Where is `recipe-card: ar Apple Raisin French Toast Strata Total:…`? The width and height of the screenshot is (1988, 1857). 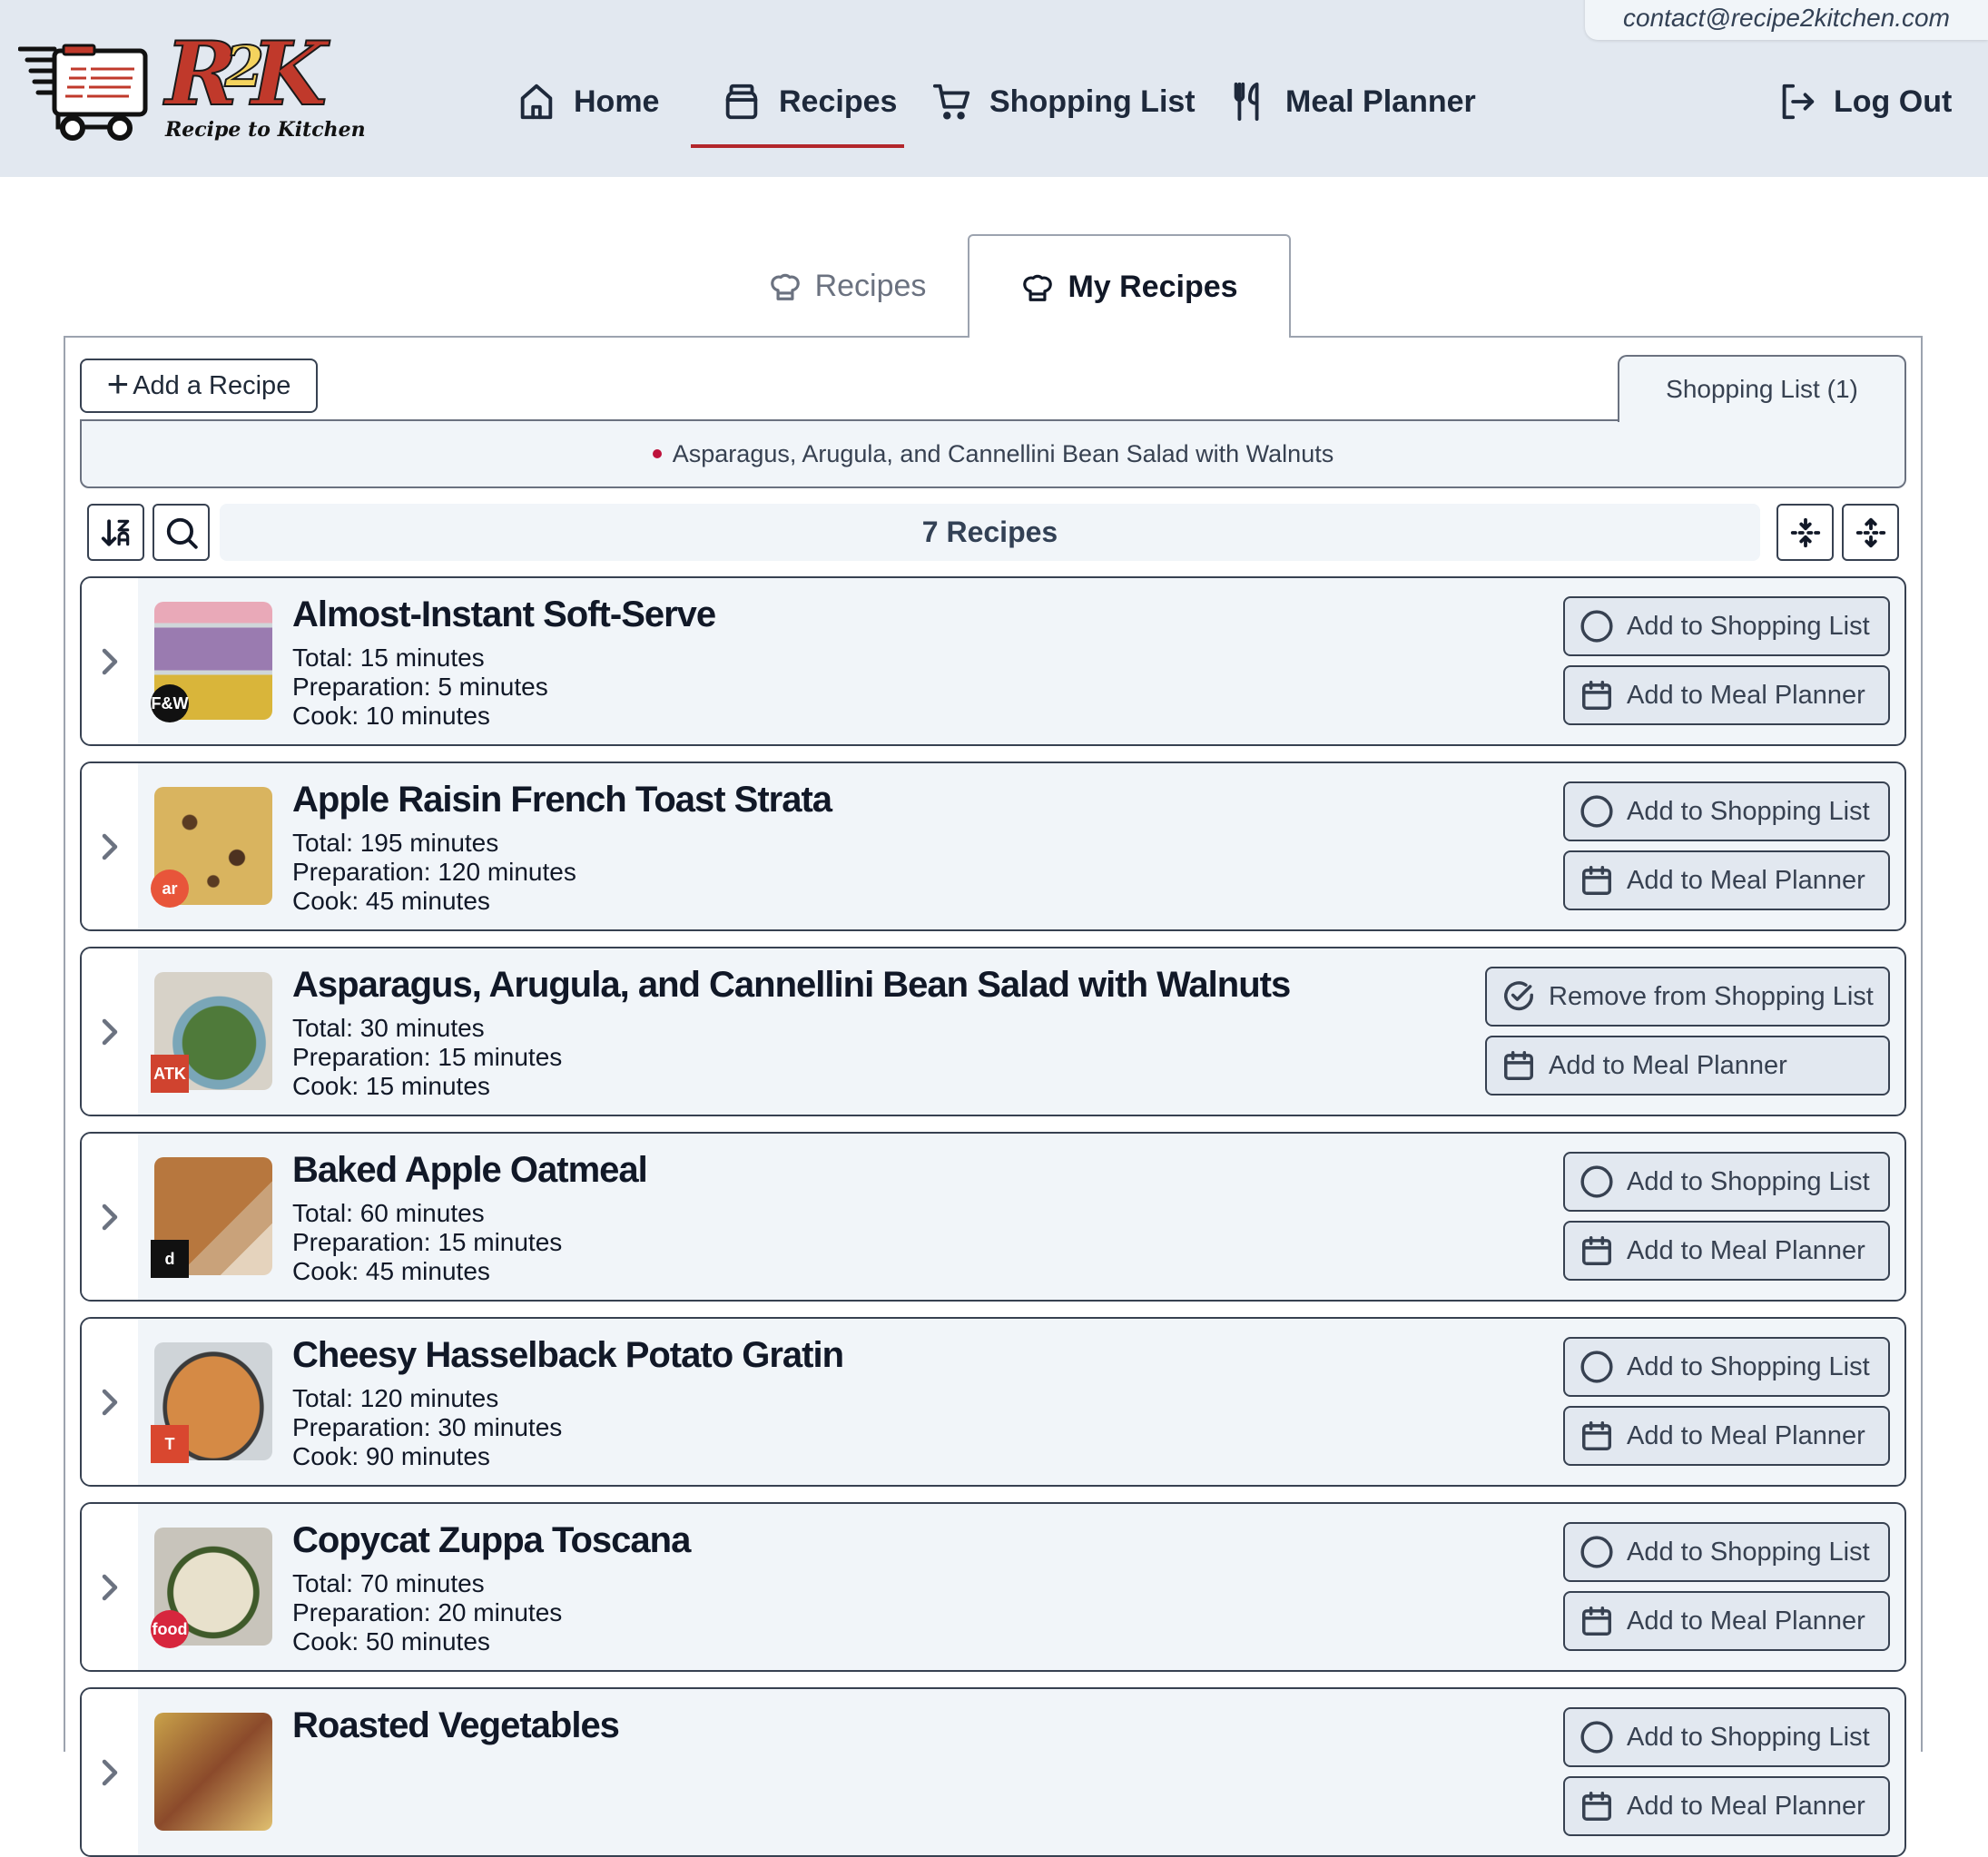 recipe-card: ar Apple Raisin French Toast Strata Total:… is located at coordinates (993, 846).